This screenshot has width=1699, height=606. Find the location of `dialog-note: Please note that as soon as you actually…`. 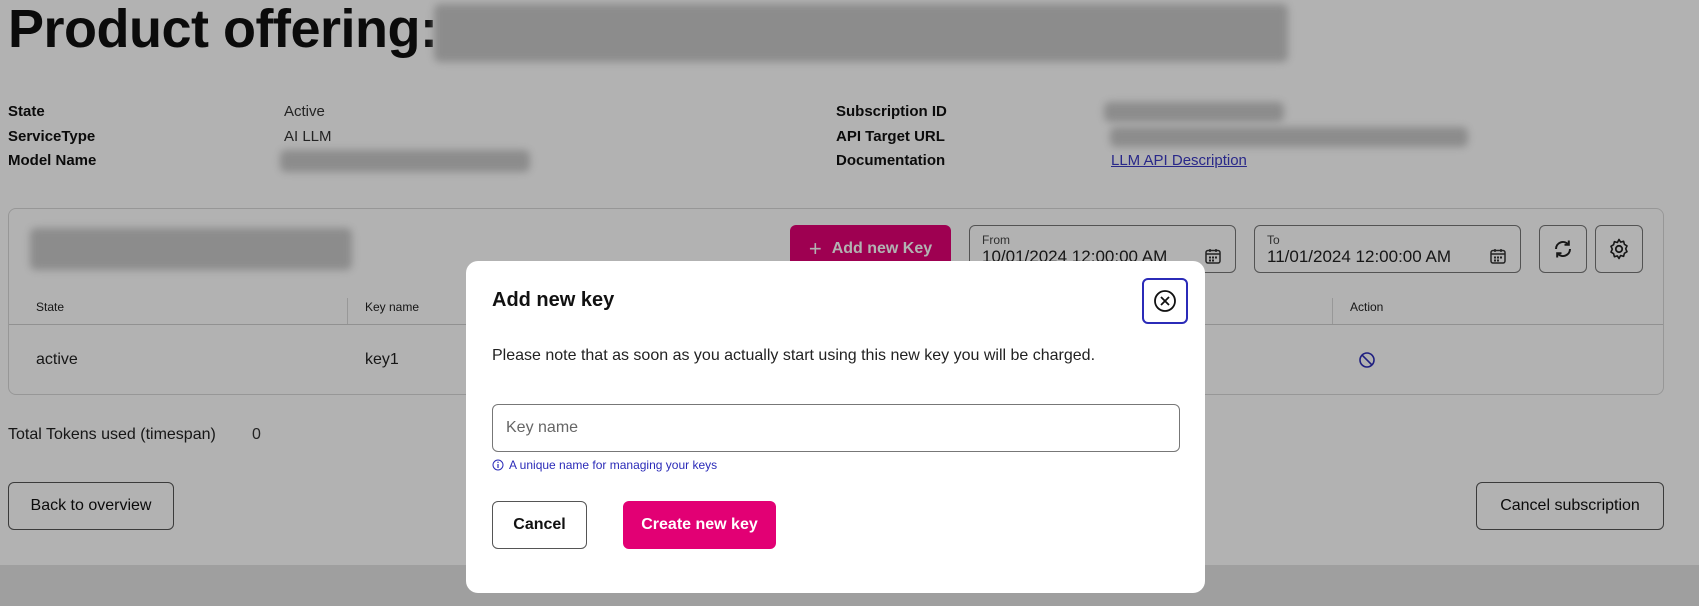

dialog-note: Please note that as soon as you actually… is located at coordinates (794, 355).